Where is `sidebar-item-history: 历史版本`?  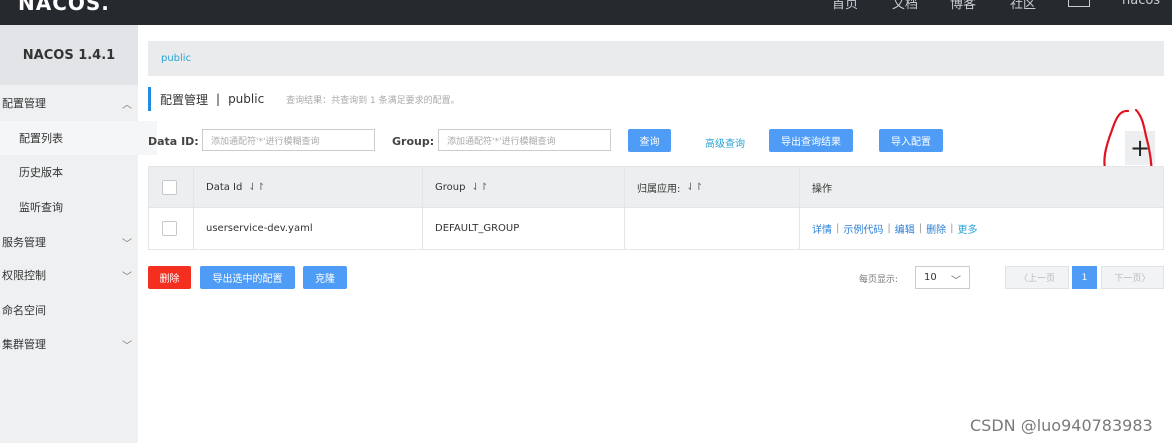 sidebar-item-history: 历史版本 is located at coordinates (78, 172).